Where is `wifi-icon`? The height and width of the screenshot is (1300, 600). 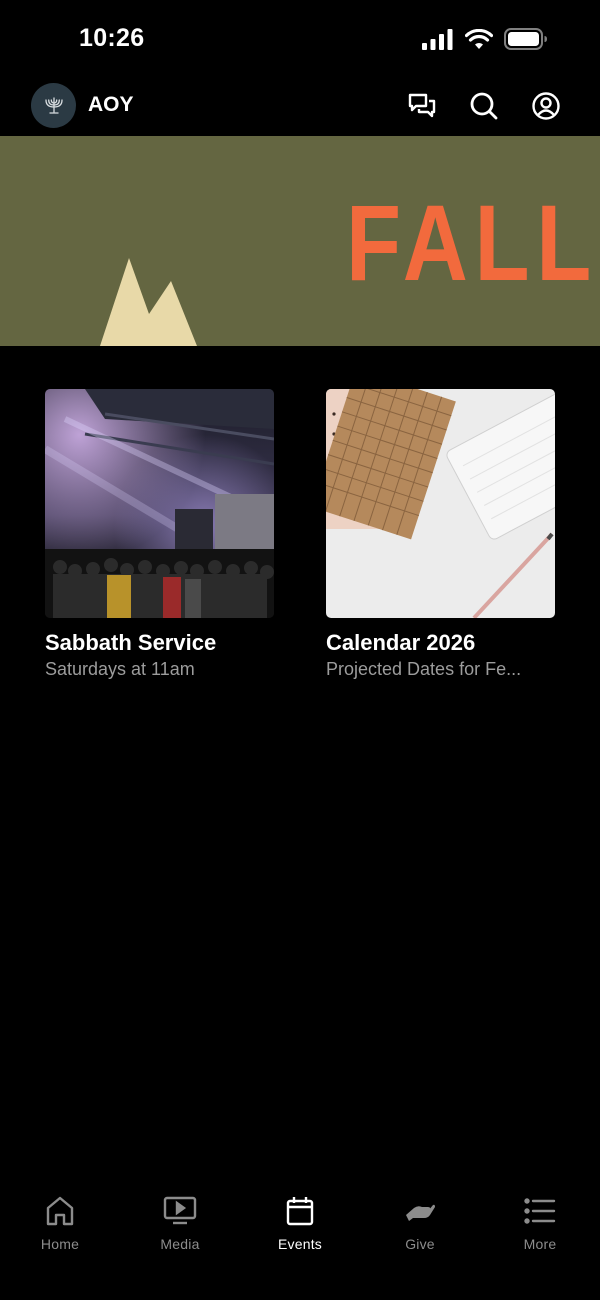 wifi-icon is located at coordinates (479, 38).